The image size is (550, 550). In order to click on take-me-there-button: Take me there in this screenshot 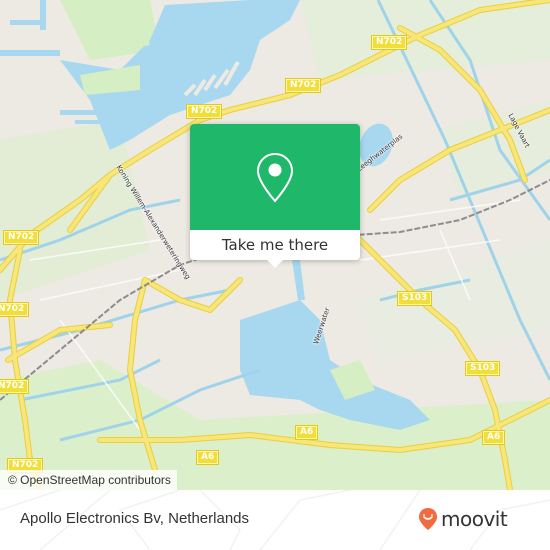, I will do `click(275, 245)`.